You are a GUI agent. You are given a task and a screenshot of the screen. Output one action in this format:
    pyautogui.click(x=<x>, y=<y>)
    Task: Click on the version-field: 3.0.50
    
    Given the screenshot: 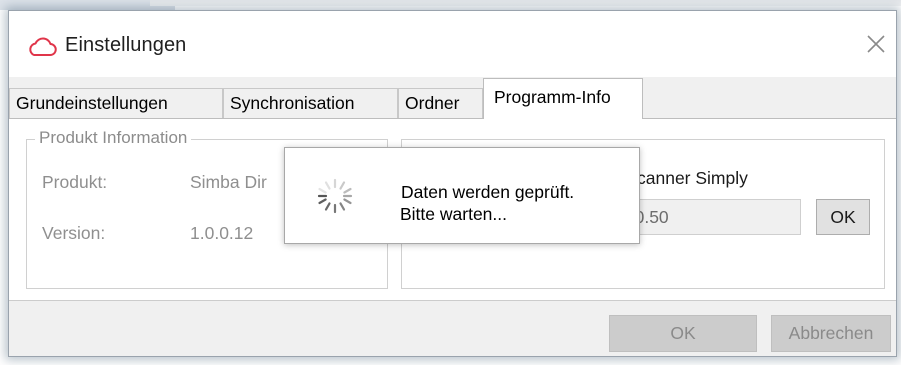 What is the action you would take?
    pyautogui.click(x=707, y=217)
    